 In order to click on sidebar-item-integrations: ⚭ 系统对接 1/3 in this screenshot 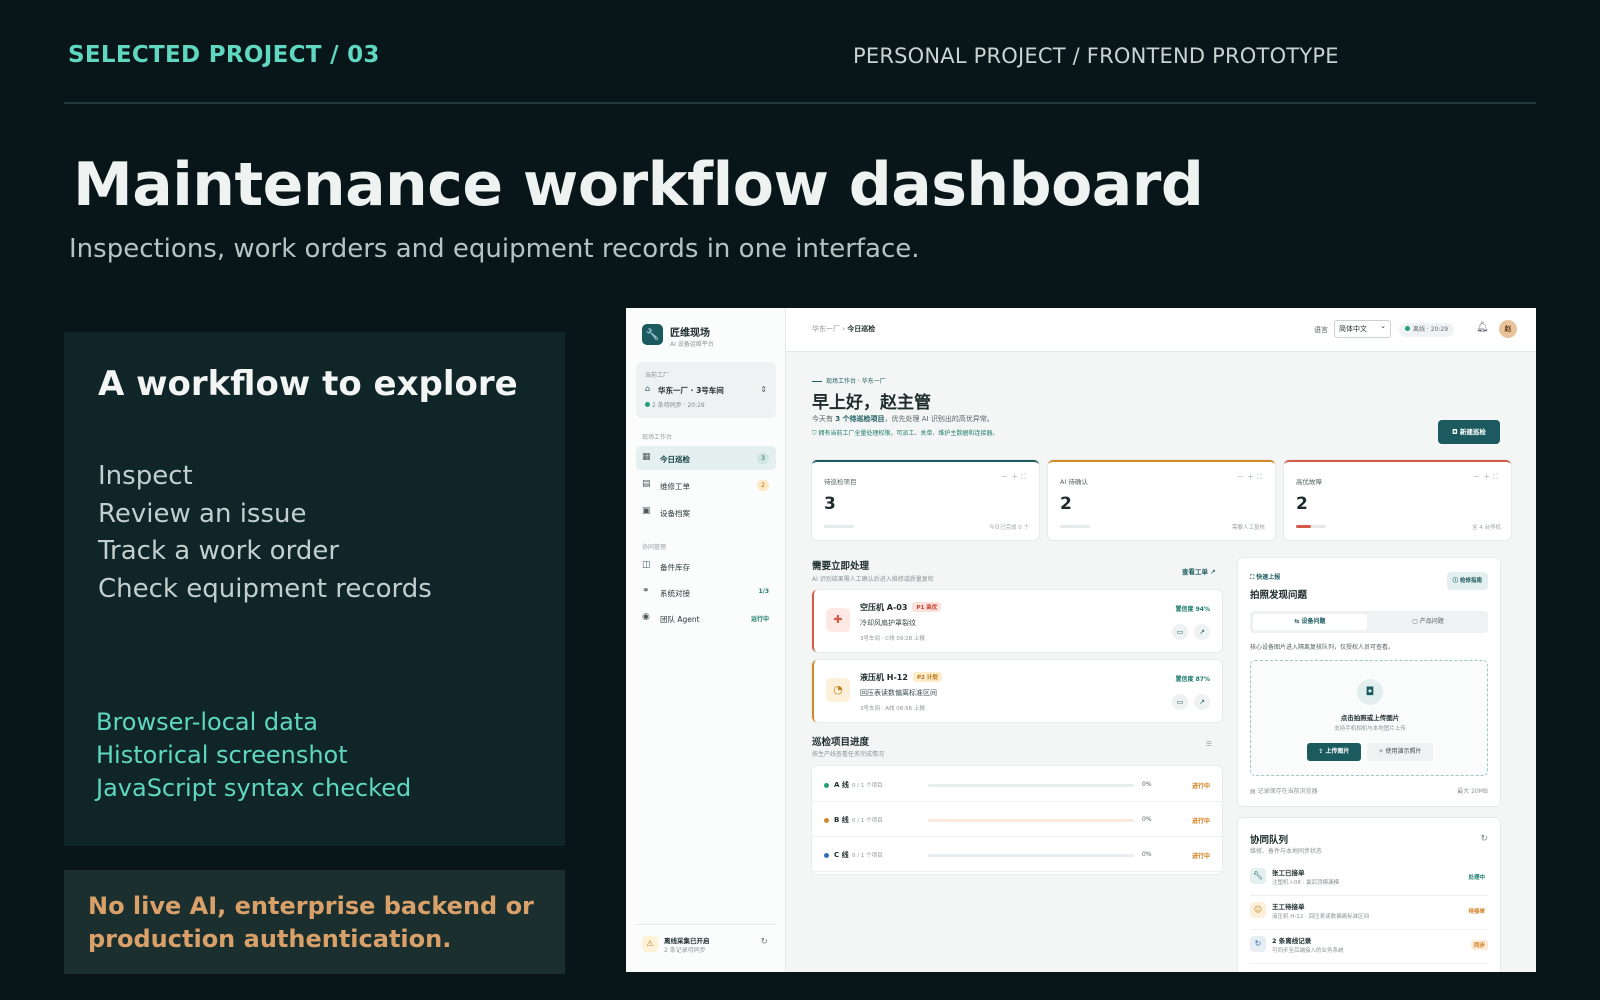, I will do `click(706, 592)`.